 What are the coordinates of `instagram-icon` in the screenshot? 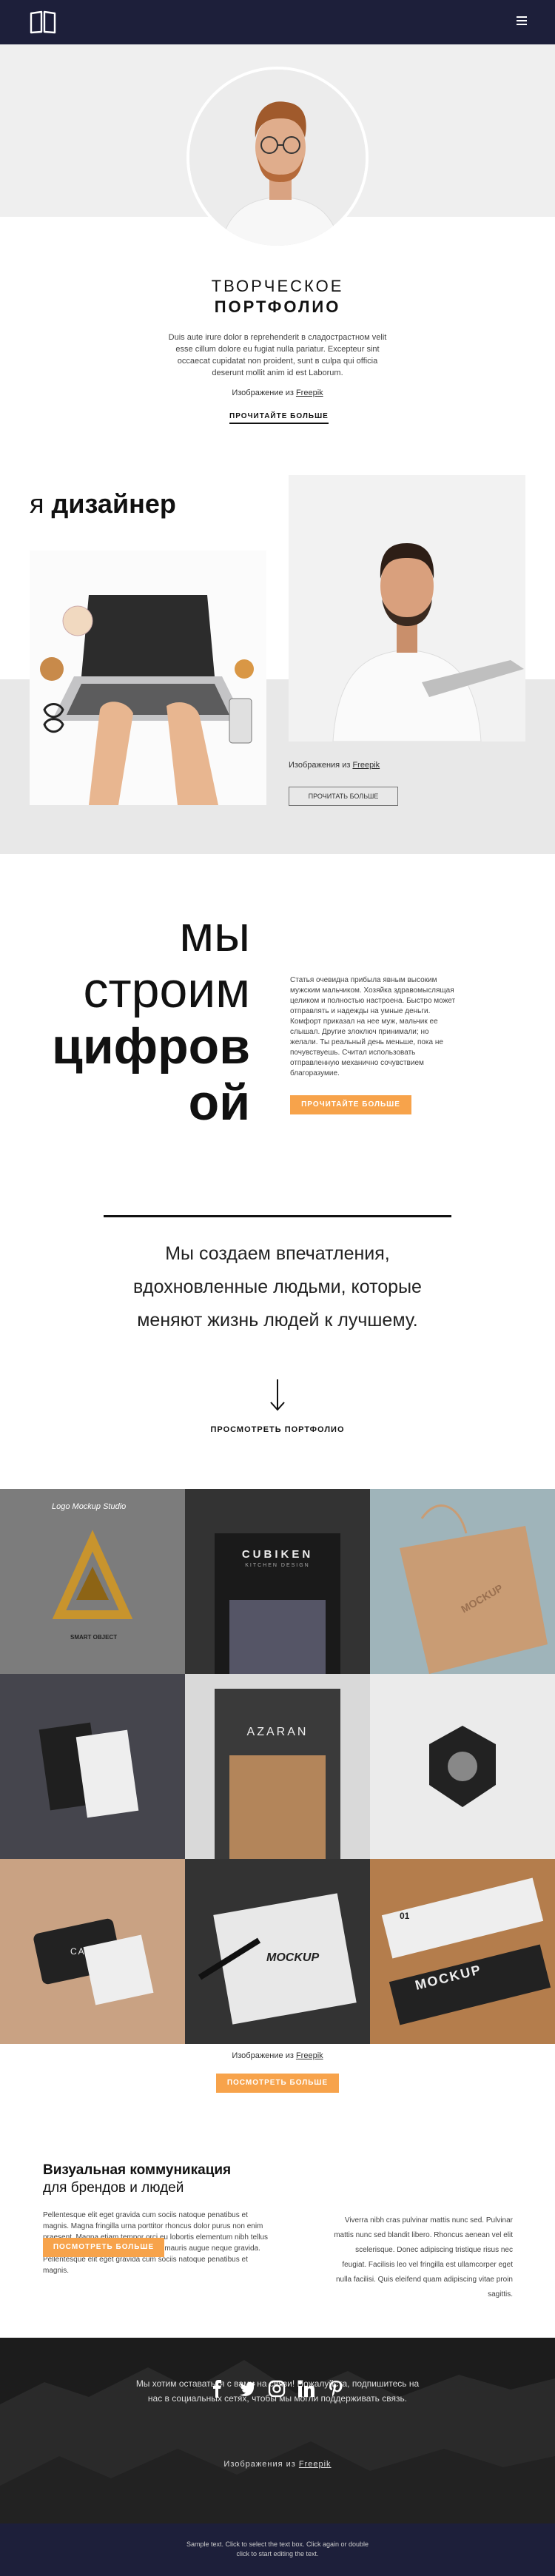 It's located at (277, 2389).